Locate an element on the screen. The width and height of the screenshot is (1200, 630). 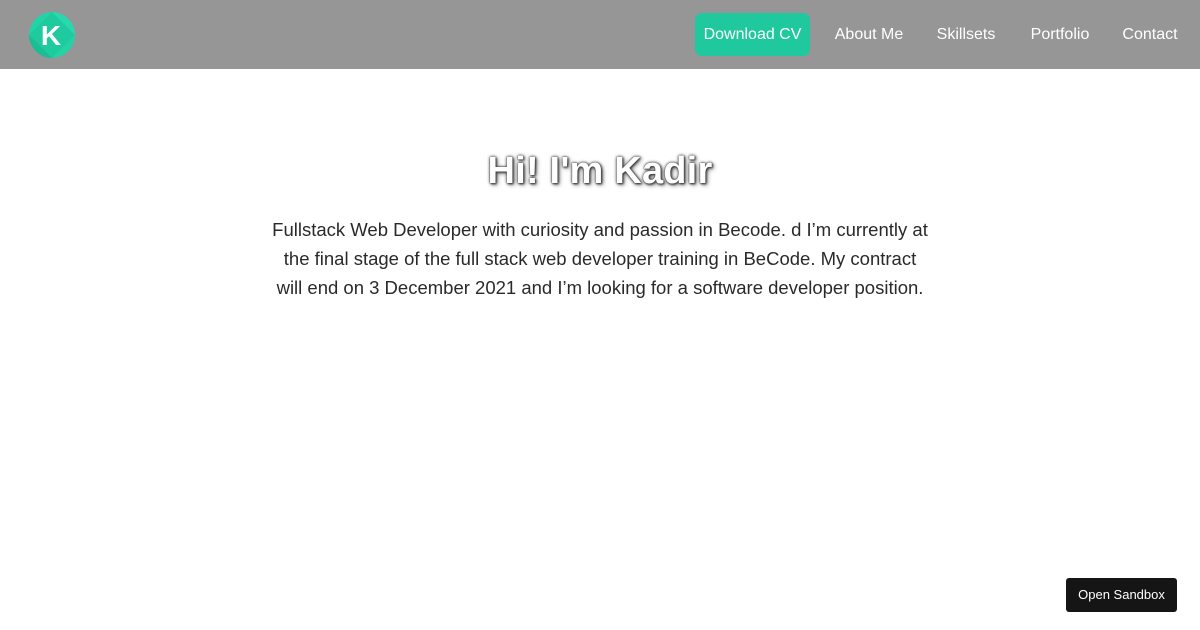
nav-link-about-me: About Me is located at coordinates (869, 34).